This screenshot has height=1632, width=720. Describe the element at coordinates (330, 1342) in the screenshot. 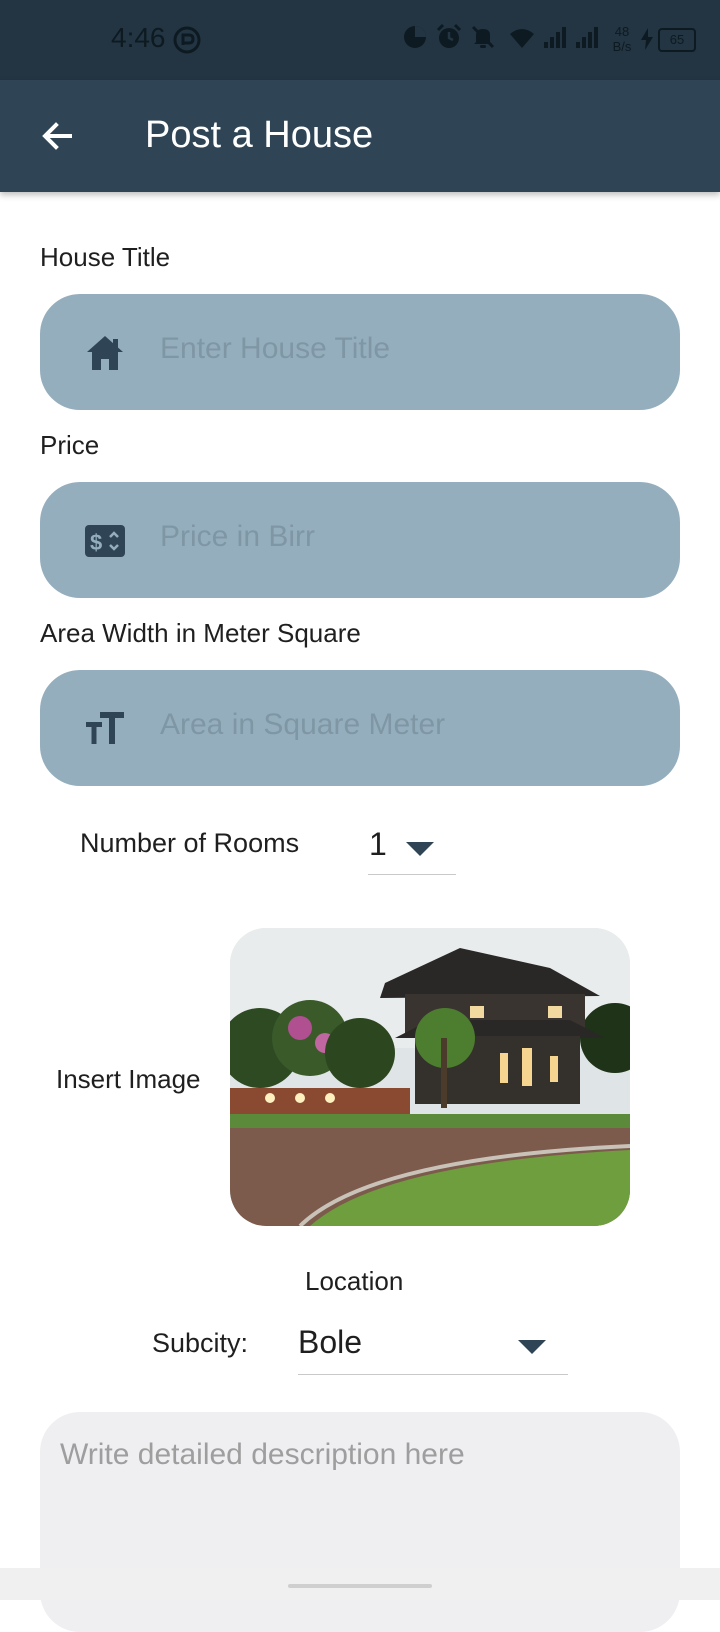

I see `subcity-value: Bole` at that location.